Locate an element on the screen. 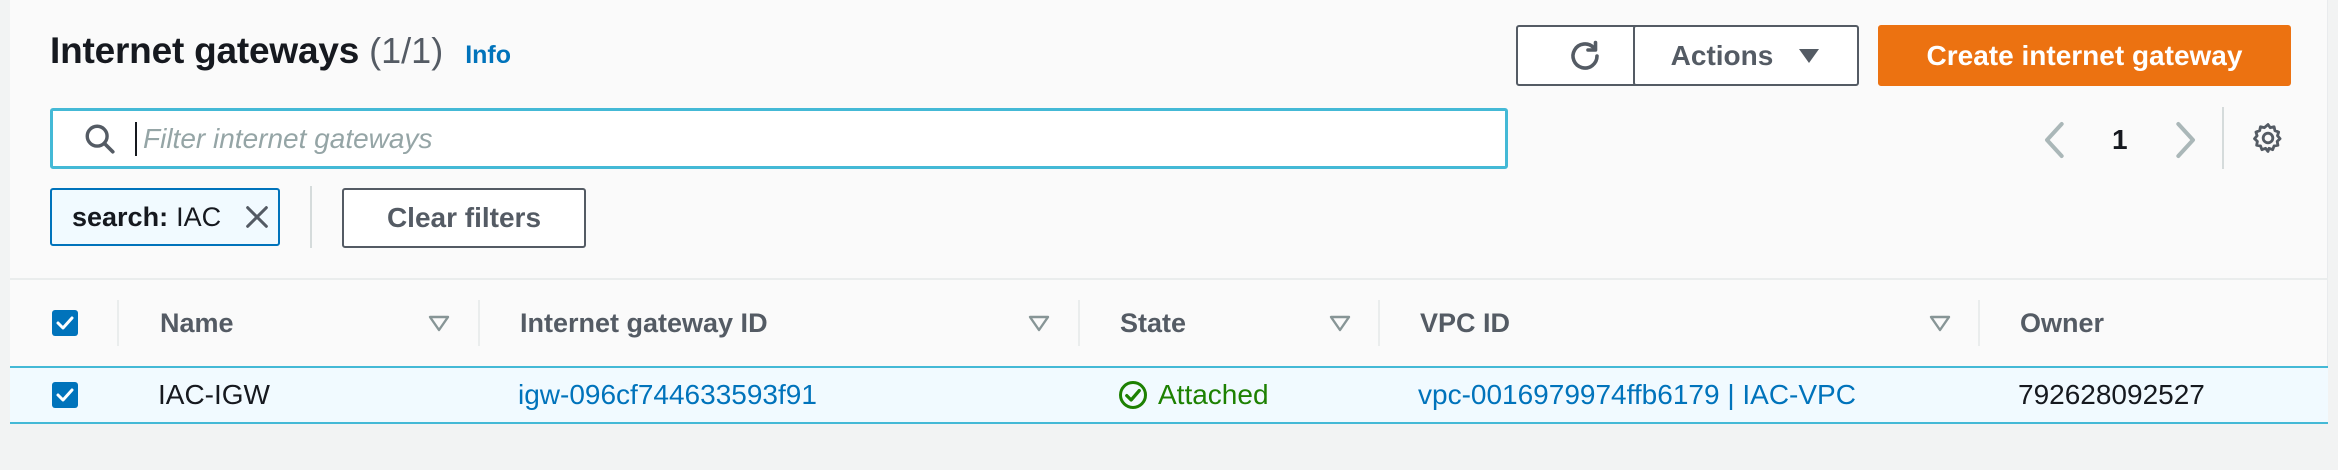  pagination-divider is located at coordinates (2223, 138).